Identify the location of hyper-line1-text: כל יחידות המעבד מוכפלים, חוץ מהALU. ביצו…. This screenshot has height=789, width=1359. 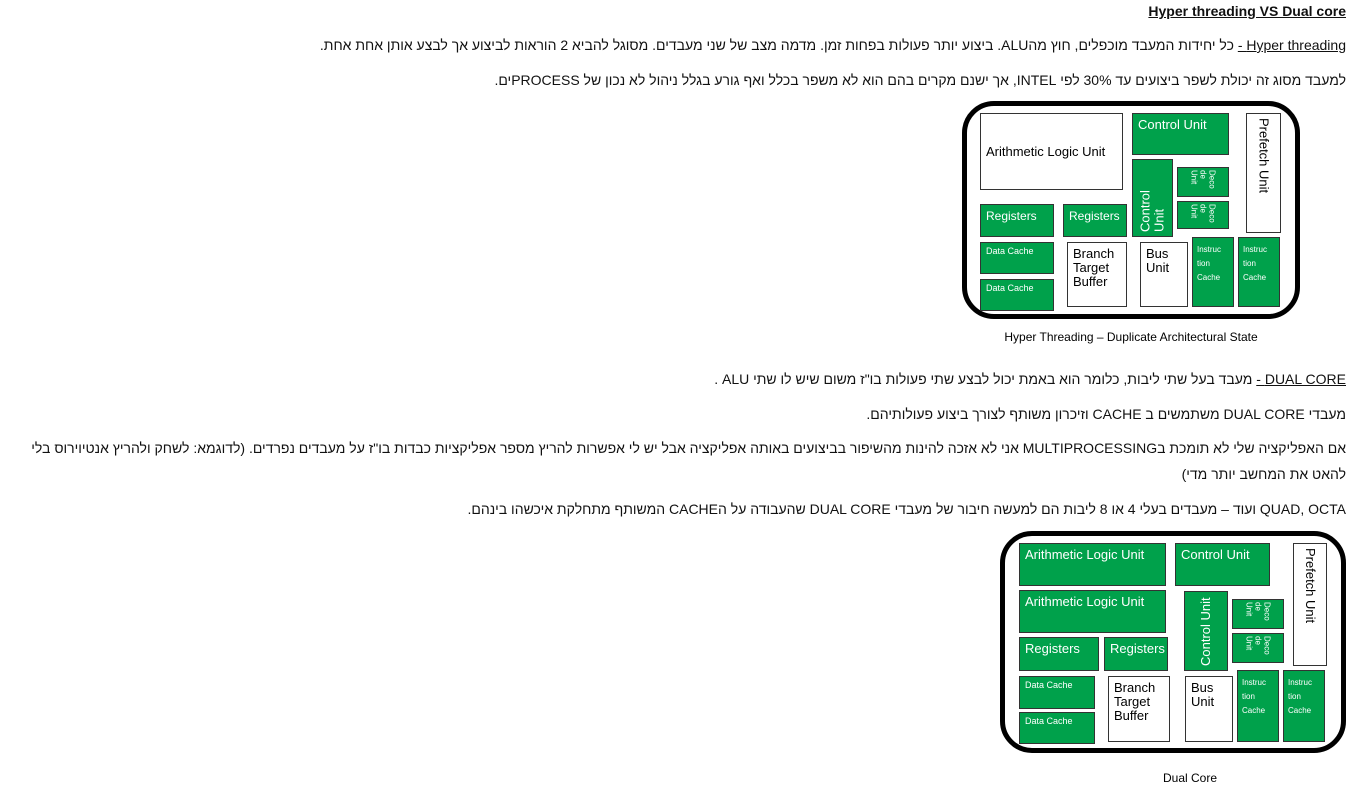
(778, 45).